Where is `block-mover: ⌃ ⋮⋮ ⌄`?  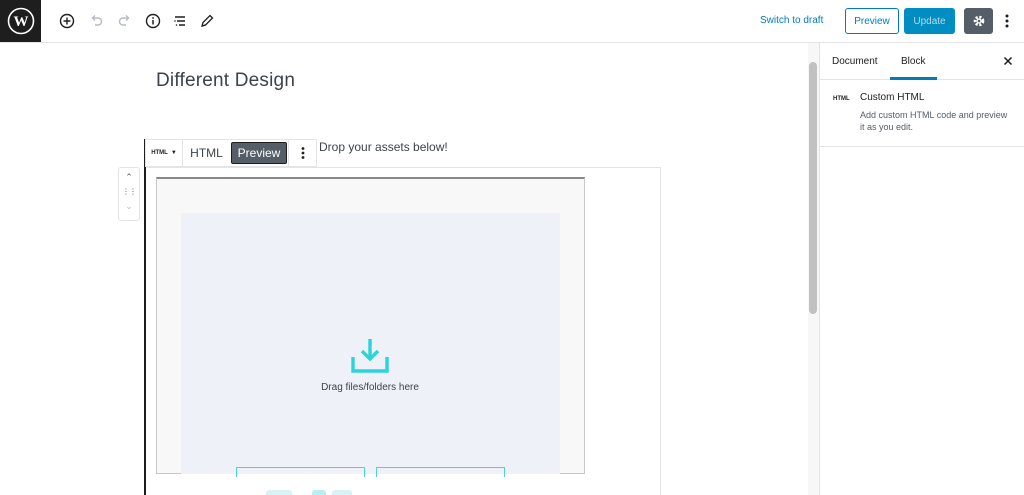 block-mover: ⌃ ⋮⋮ ⌄ is located at coordinates (129, 194).